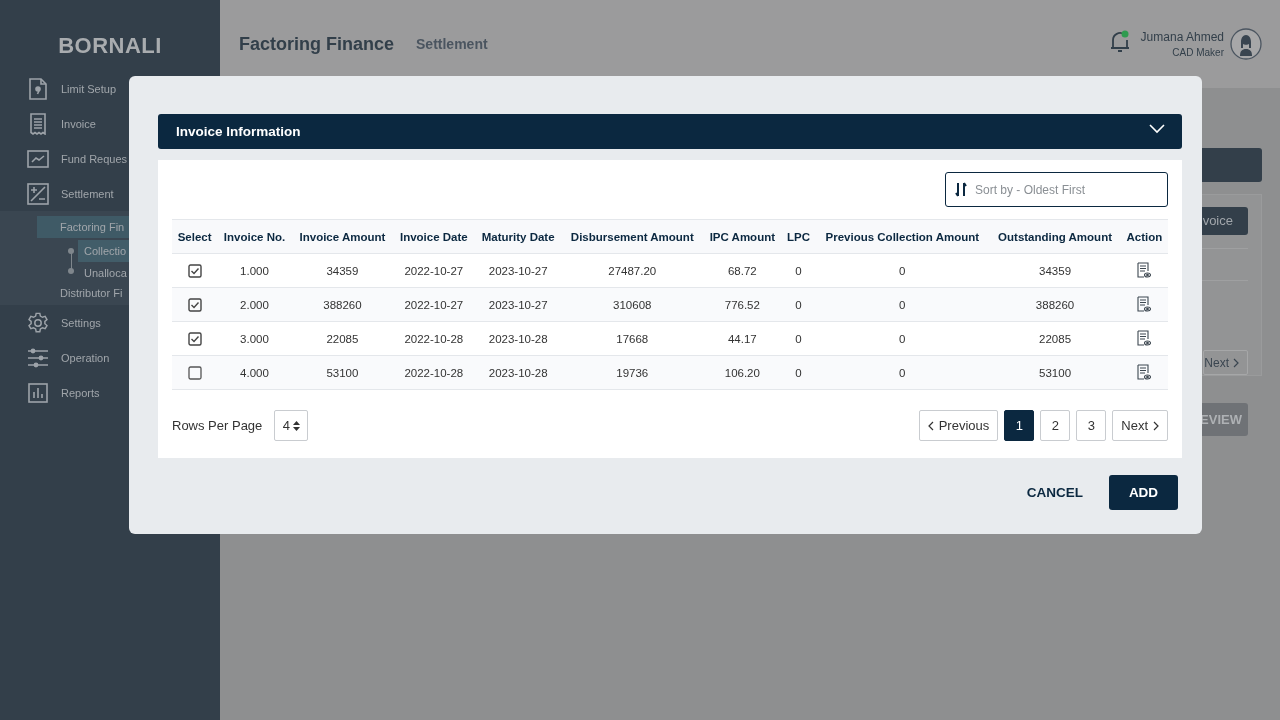  Describe the element at coordinates (1144, 236) in the screenshot. I see `column-header: Action` at that location.